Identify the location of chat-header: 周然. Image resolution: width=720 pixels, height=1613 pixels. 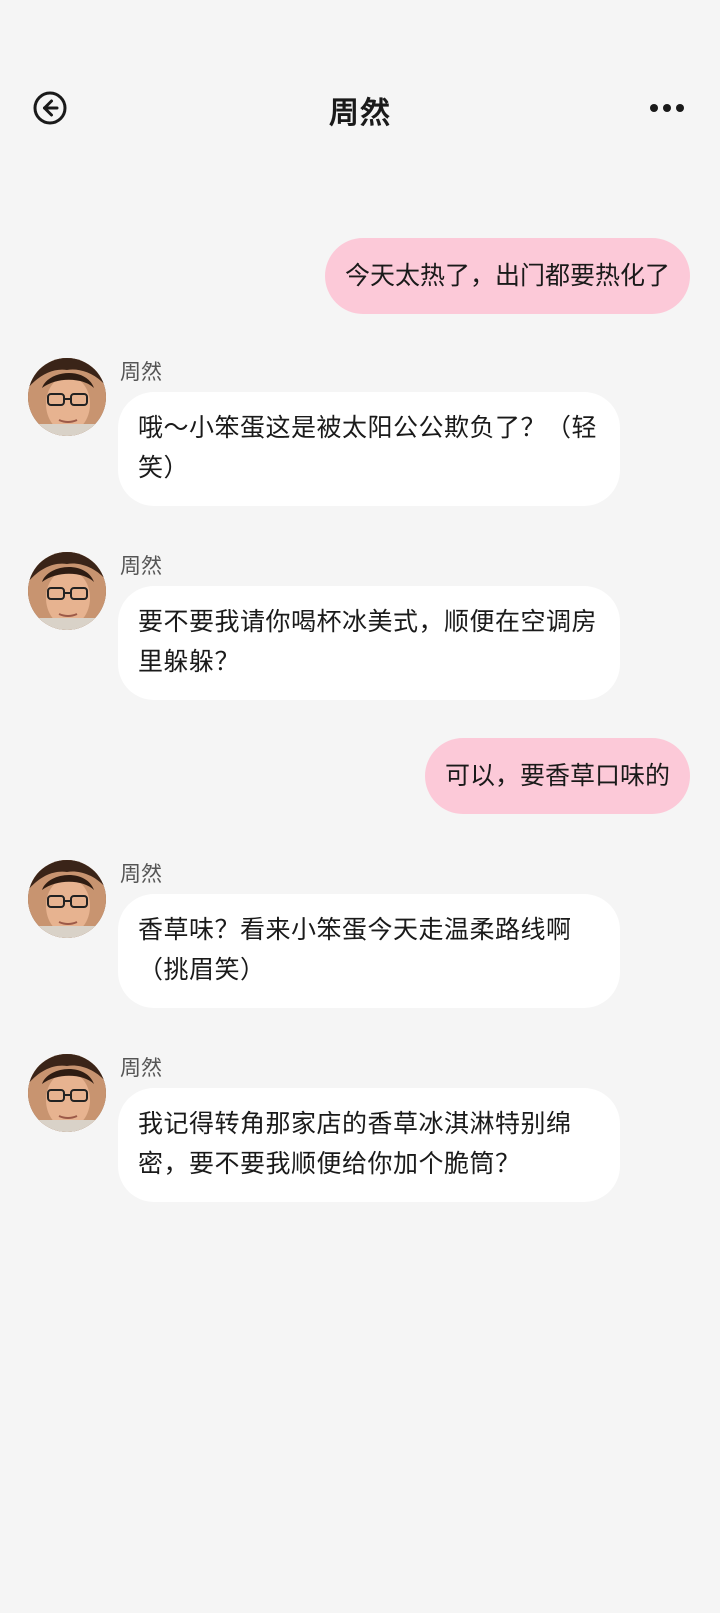
(360, 109).